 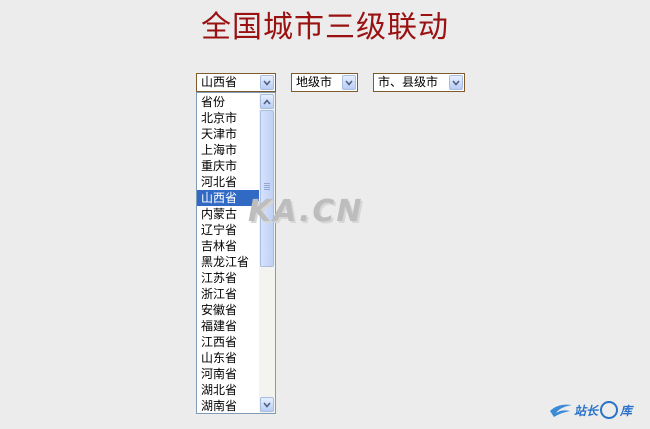 I want to click on province-option: 浙江省, so click(x=228, y=294).